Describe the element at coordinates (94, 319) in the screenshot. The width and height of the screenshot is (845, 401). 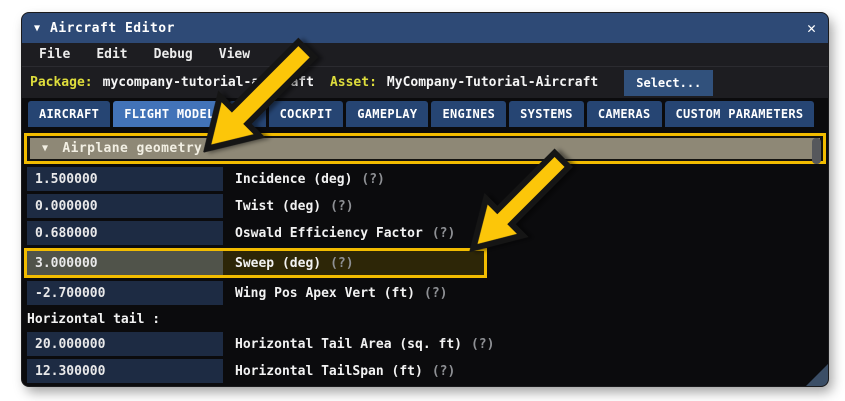
I see `subsection-label: Horizontal tail :` at that location.